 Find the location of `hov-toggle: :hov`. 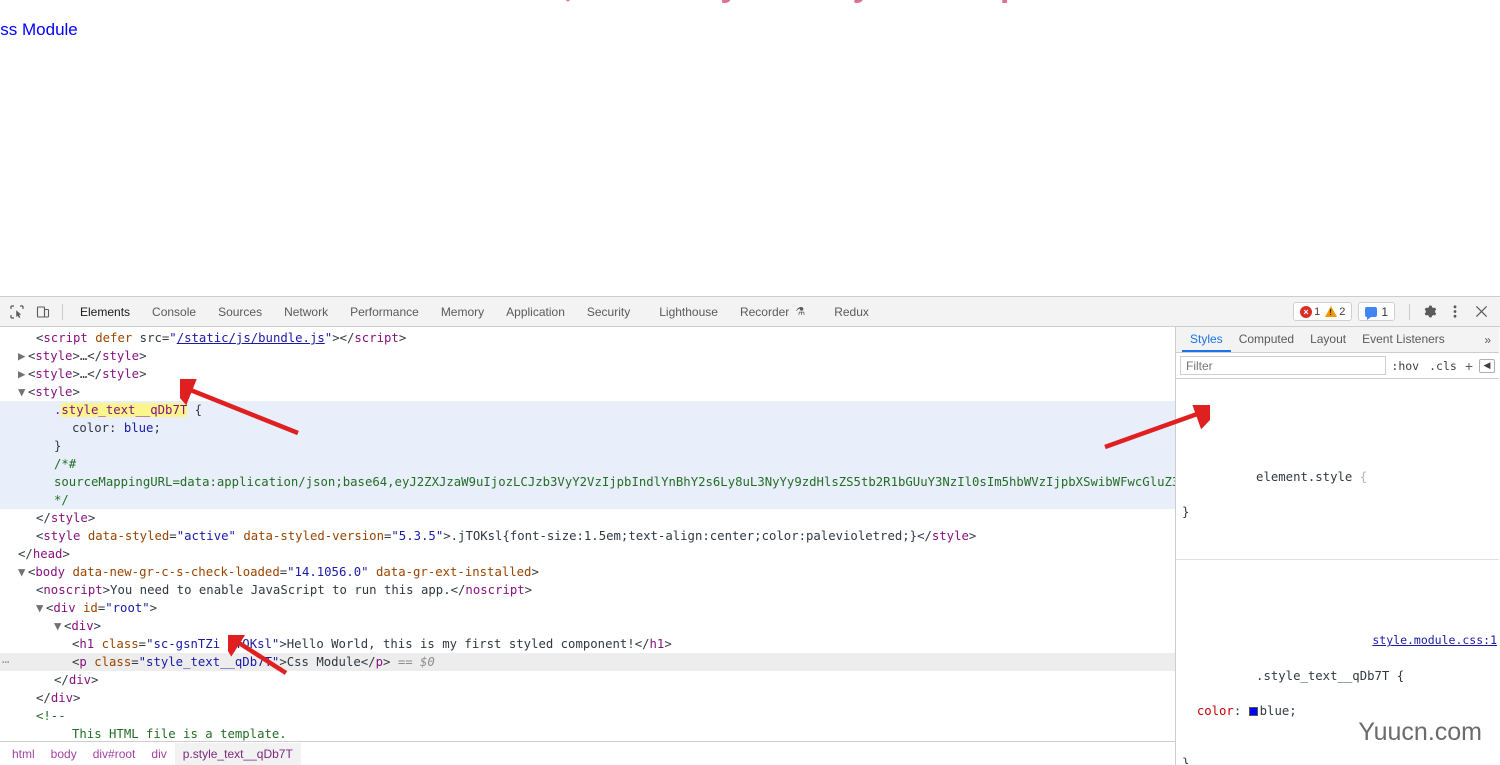

hov-toggle: :hov is located at coordinates (1405, 366).